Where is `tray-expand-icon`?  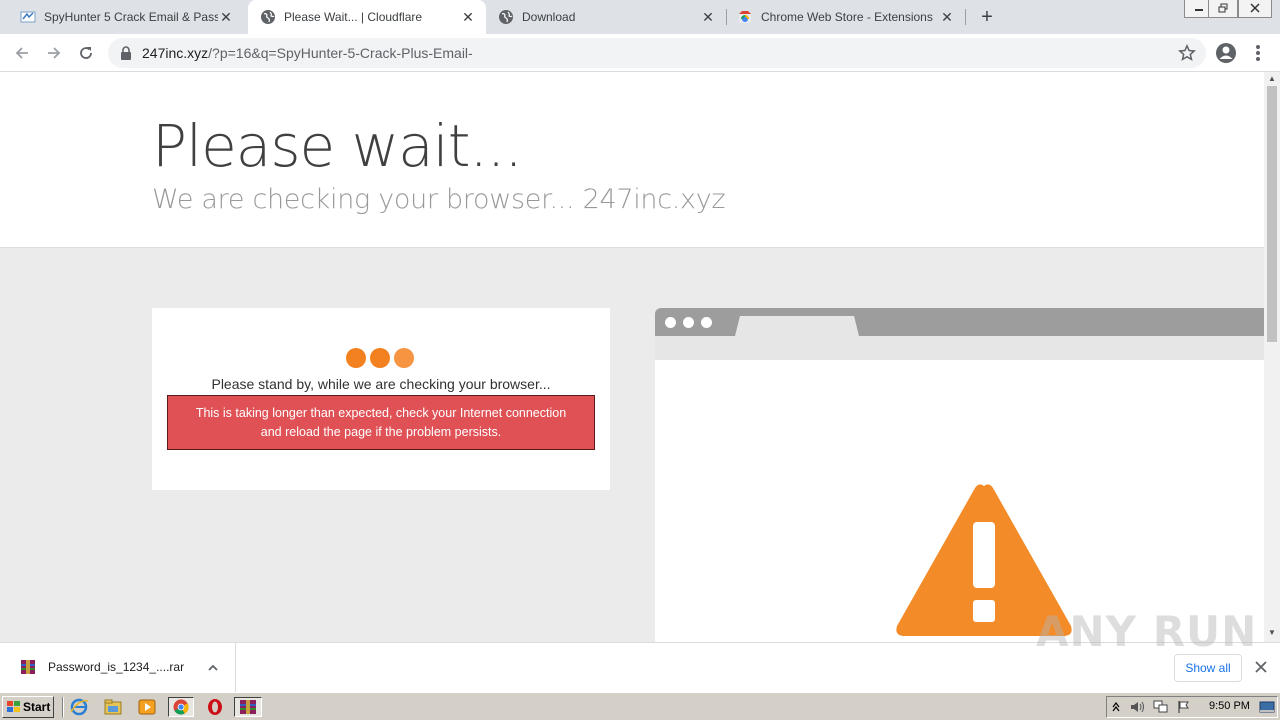 tray-expand-icon is located at coordinates (1116, 707).